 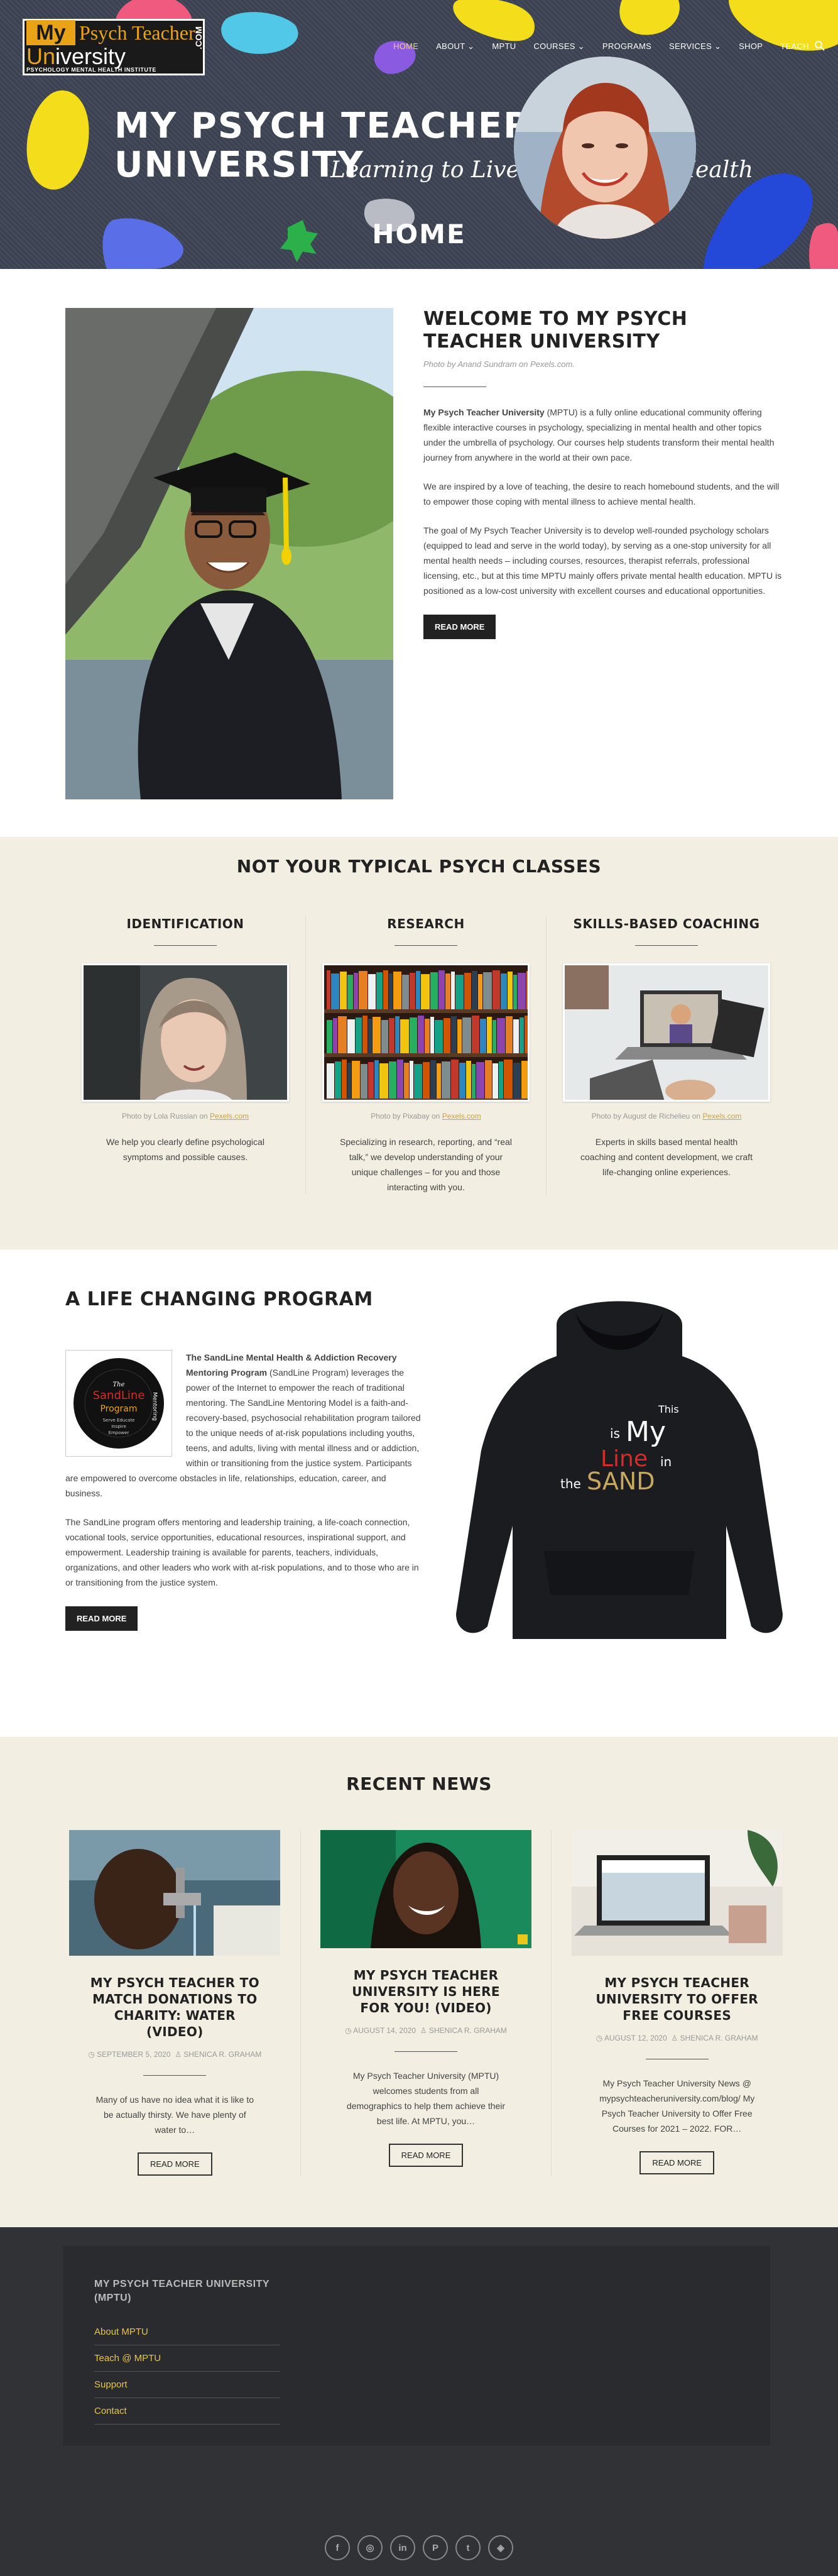 I want to click on search-icon, so click(x=820, y=46).